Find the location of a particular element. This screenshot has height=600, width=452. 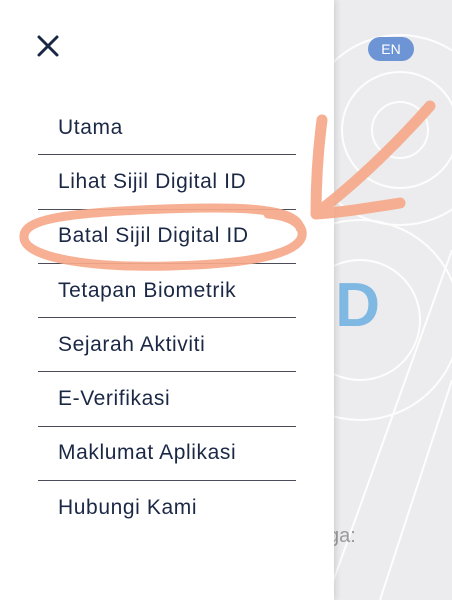

menu-item-lihat-sijil: Lihat Sijil Digital ID is located at coordinates (167, 182).